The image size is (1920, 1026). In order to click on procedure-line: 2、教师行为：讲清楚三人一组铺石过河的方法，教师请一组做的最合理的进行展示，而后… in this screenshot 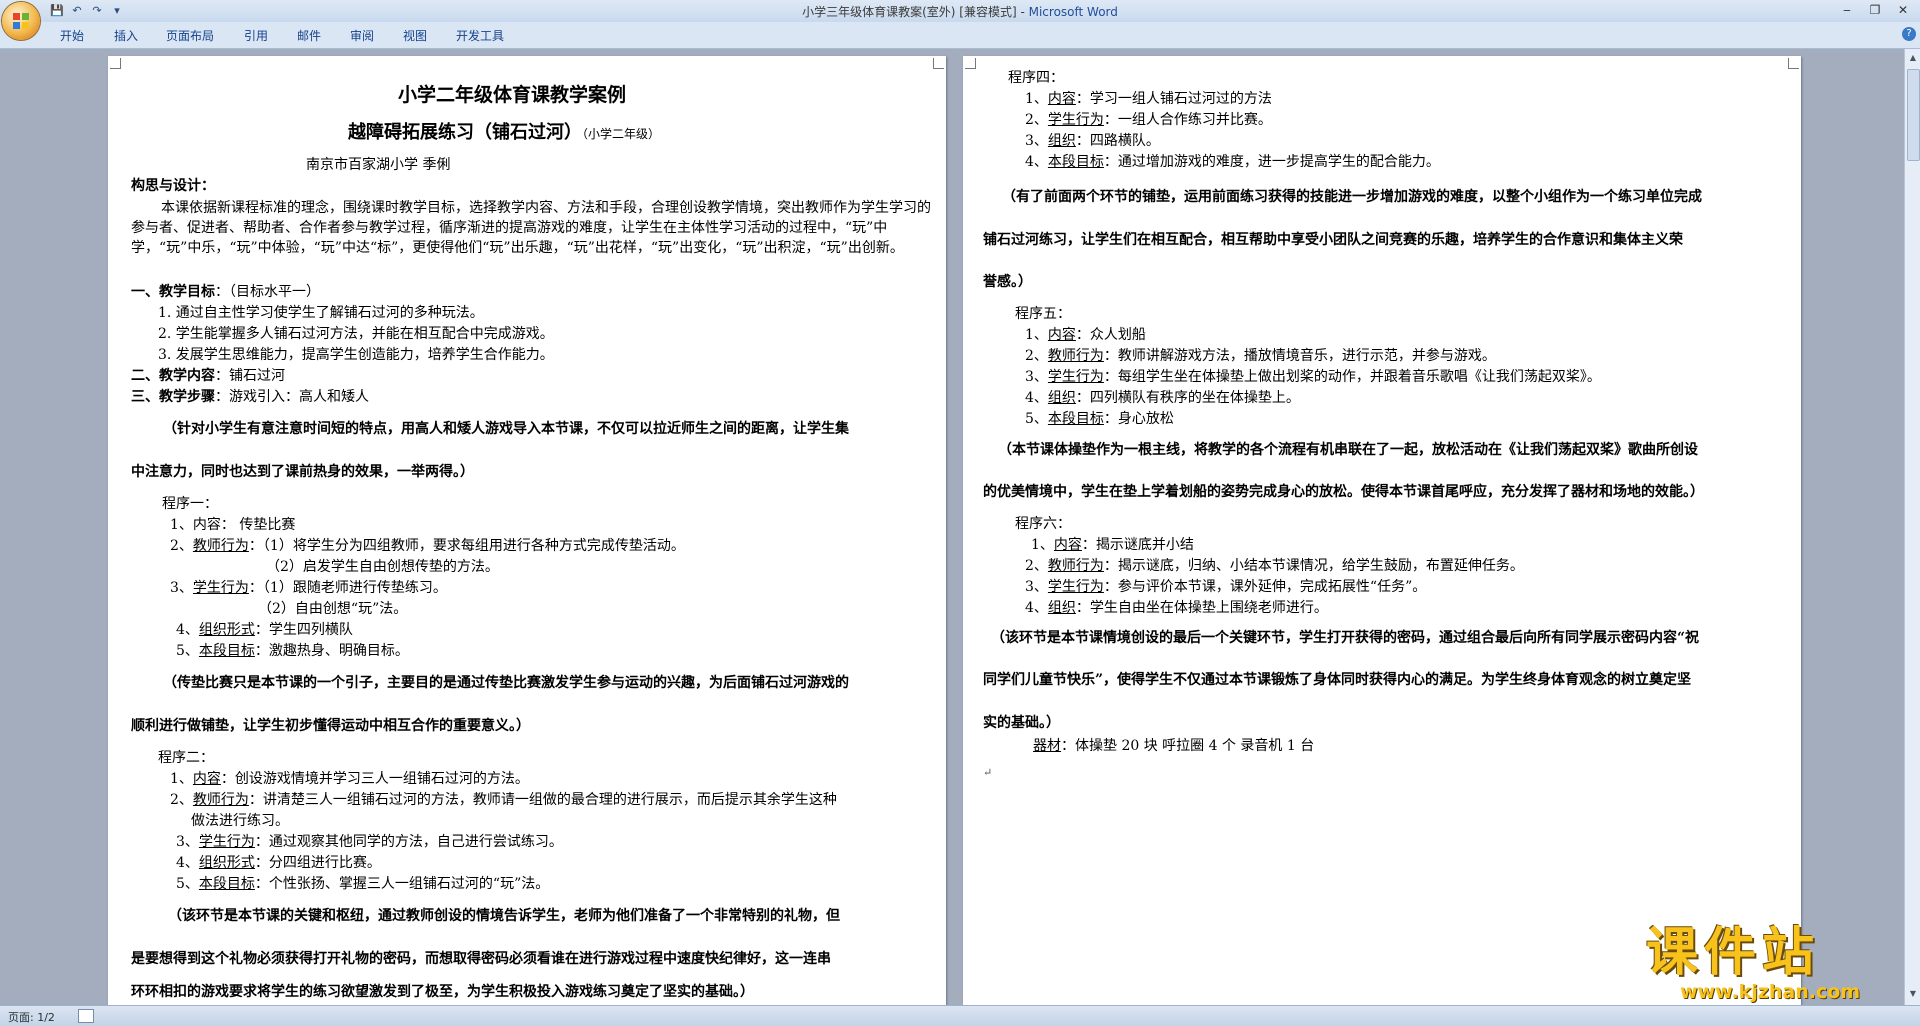, I will do `click(503, 800)`.